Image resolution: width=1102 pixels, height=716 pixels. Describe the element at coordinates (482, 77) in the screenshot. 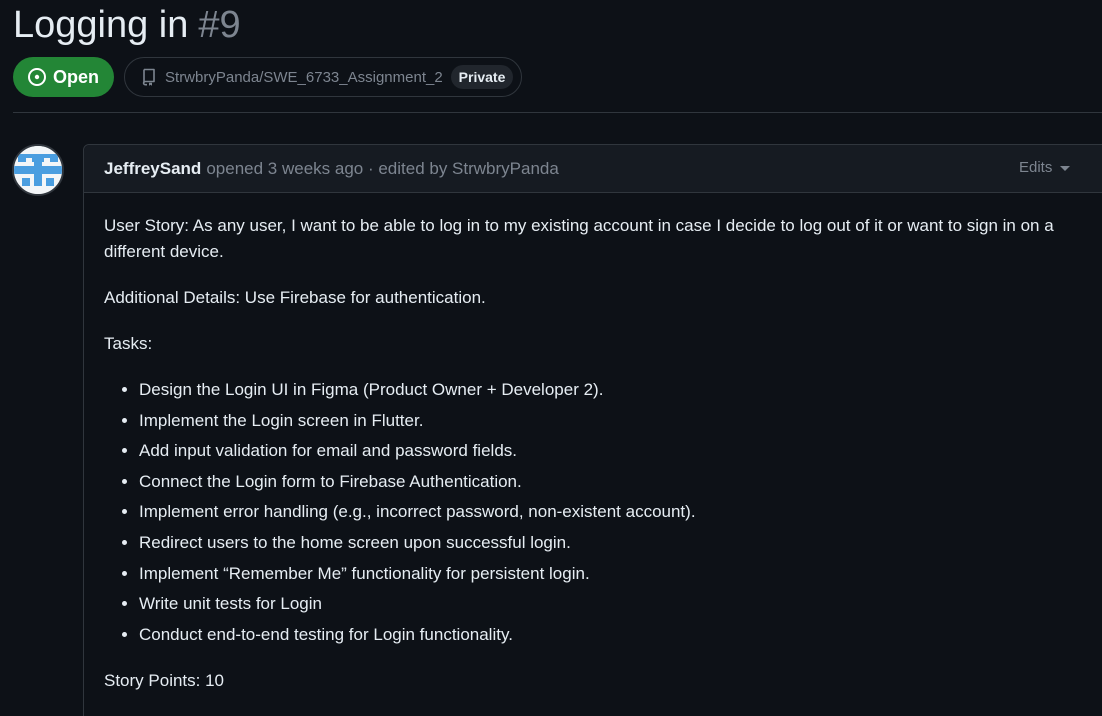

I see `visibility-badge: Private` at that location.